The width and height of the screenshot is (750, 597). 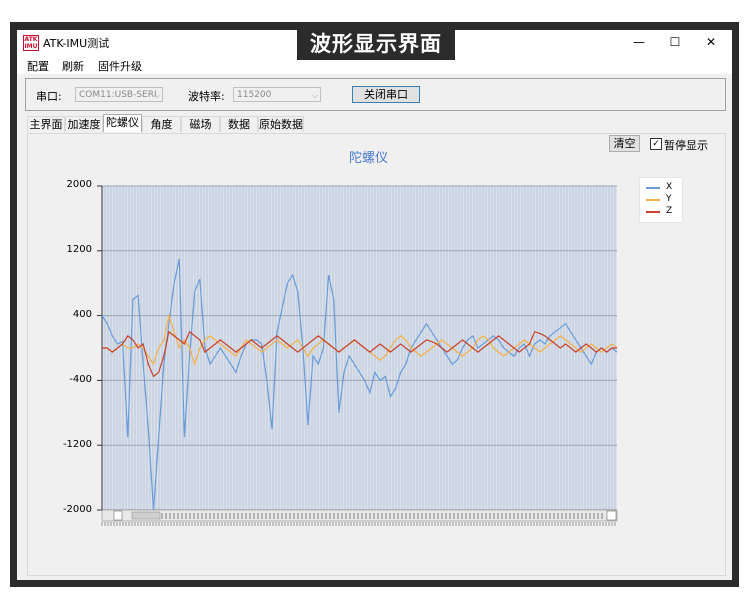 I want to click on scrollbar-track, so click(x=359, y=515).